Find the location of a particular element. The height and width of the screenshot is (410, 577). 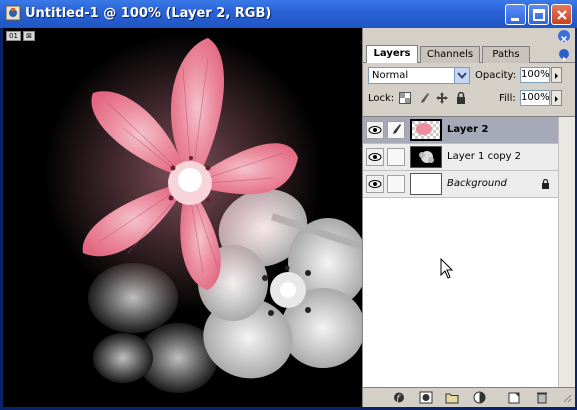

layer-options: Normal Opacity: 100% Lock: Fill: 100% is located at coordinates (469, 90).